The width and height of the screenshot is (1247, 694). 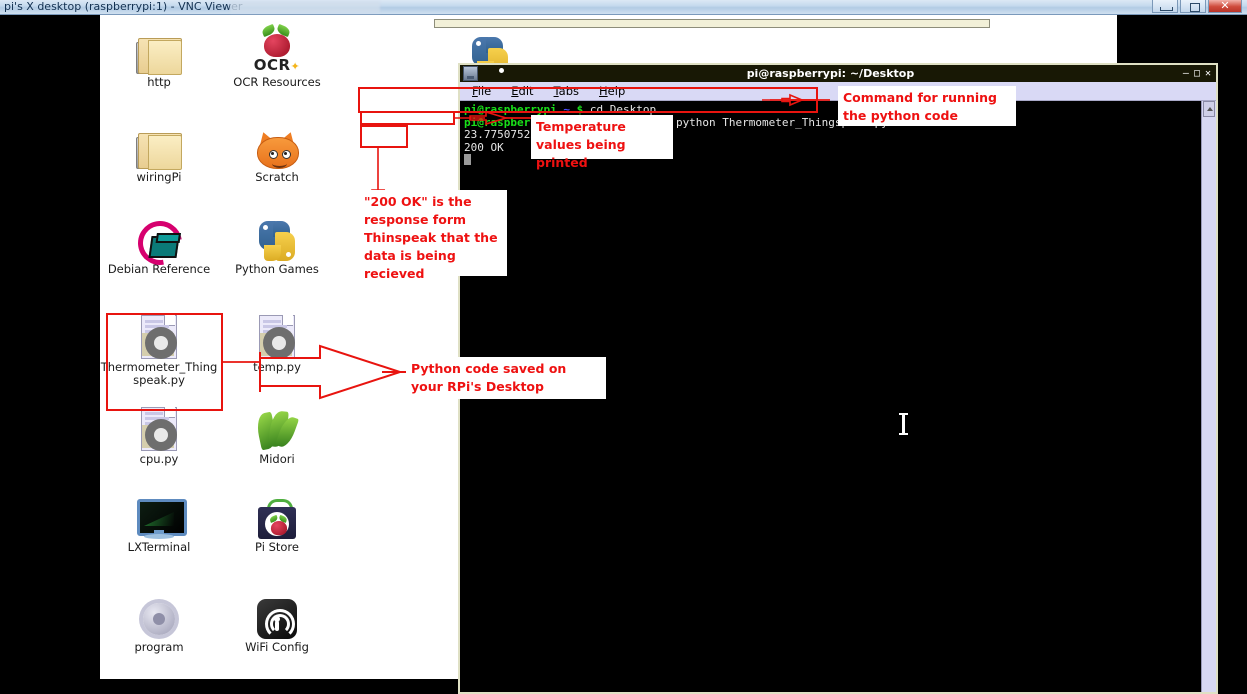 I want to click on terminal-cwd: ~, so click(x=566, y=109).